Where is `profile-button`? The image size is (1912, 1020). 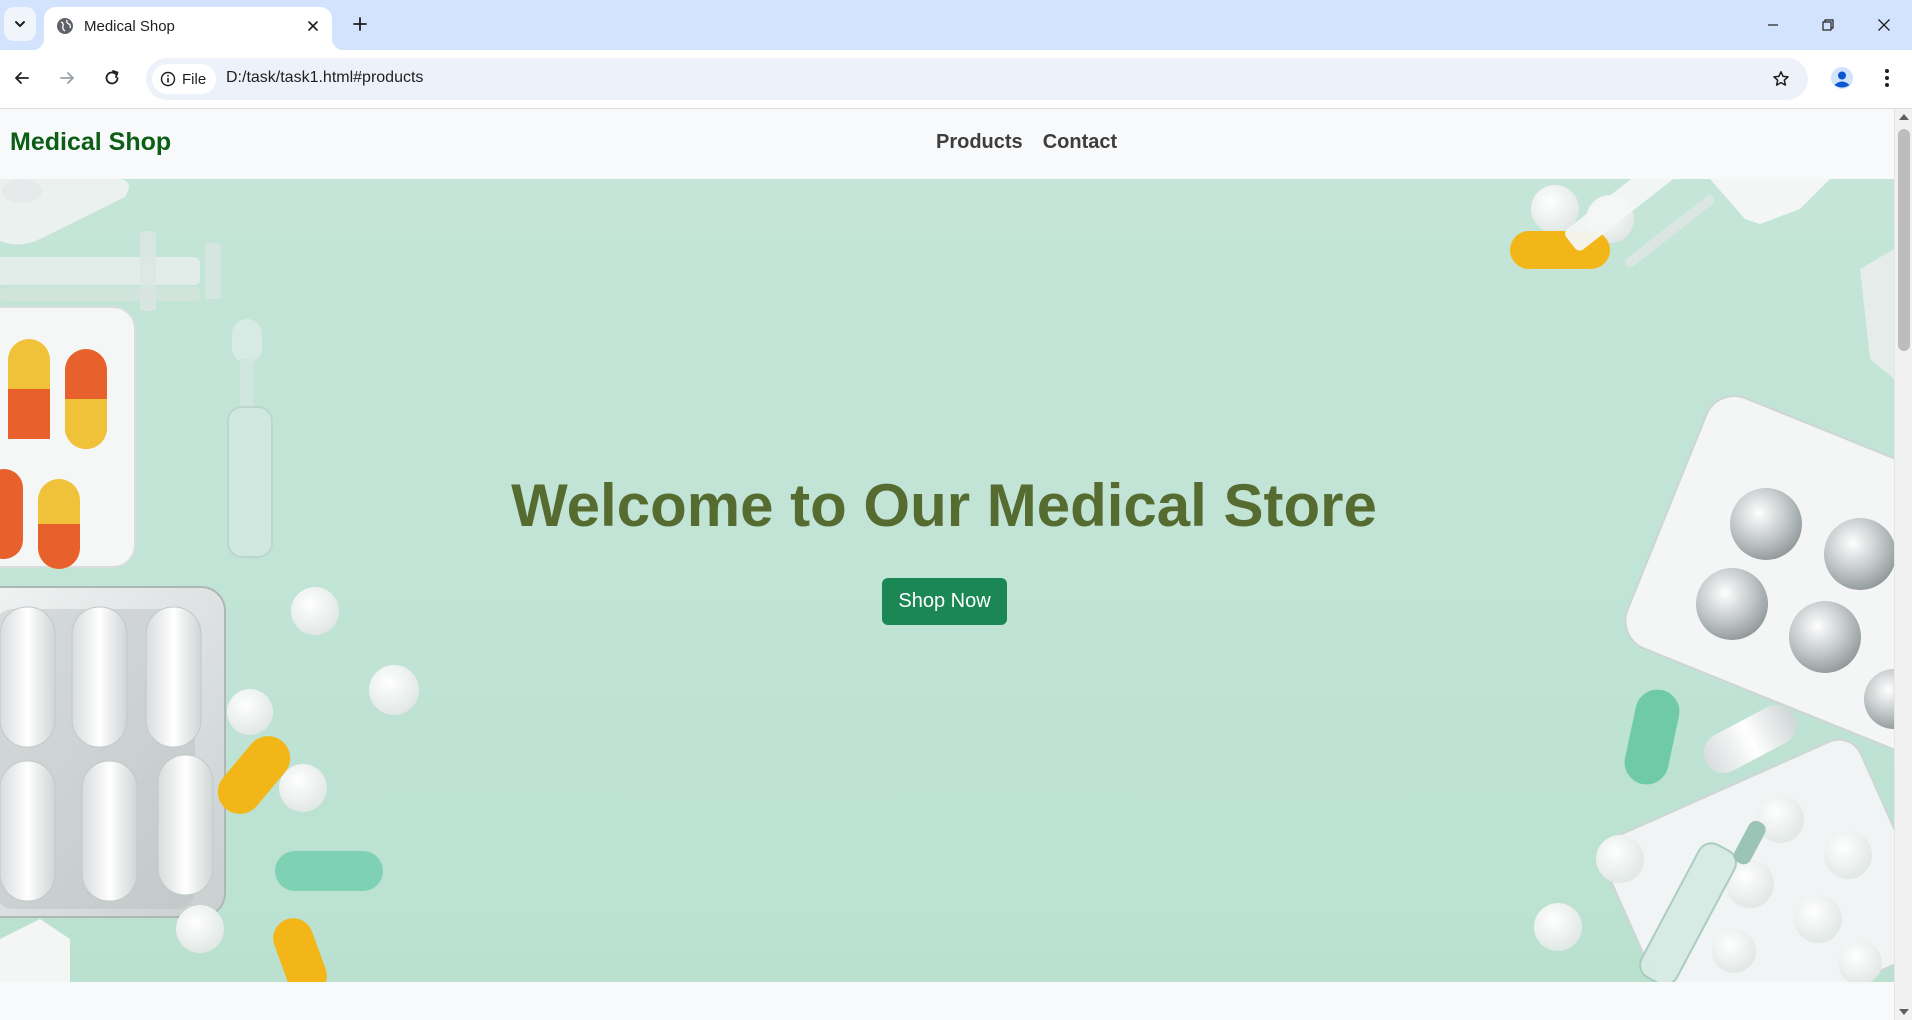 profile-button is located at coordinates (1842, 78).